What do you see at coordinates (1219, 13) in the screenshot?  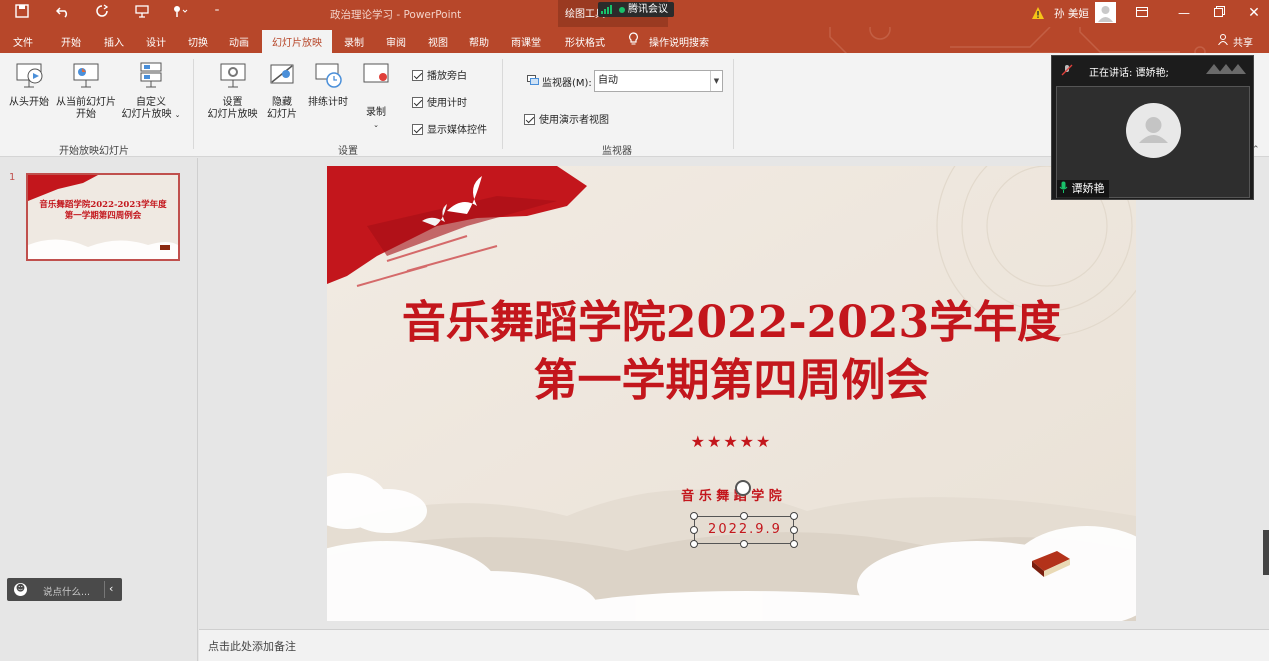 I see `restore-icon` at bounding box center [1219, 13].